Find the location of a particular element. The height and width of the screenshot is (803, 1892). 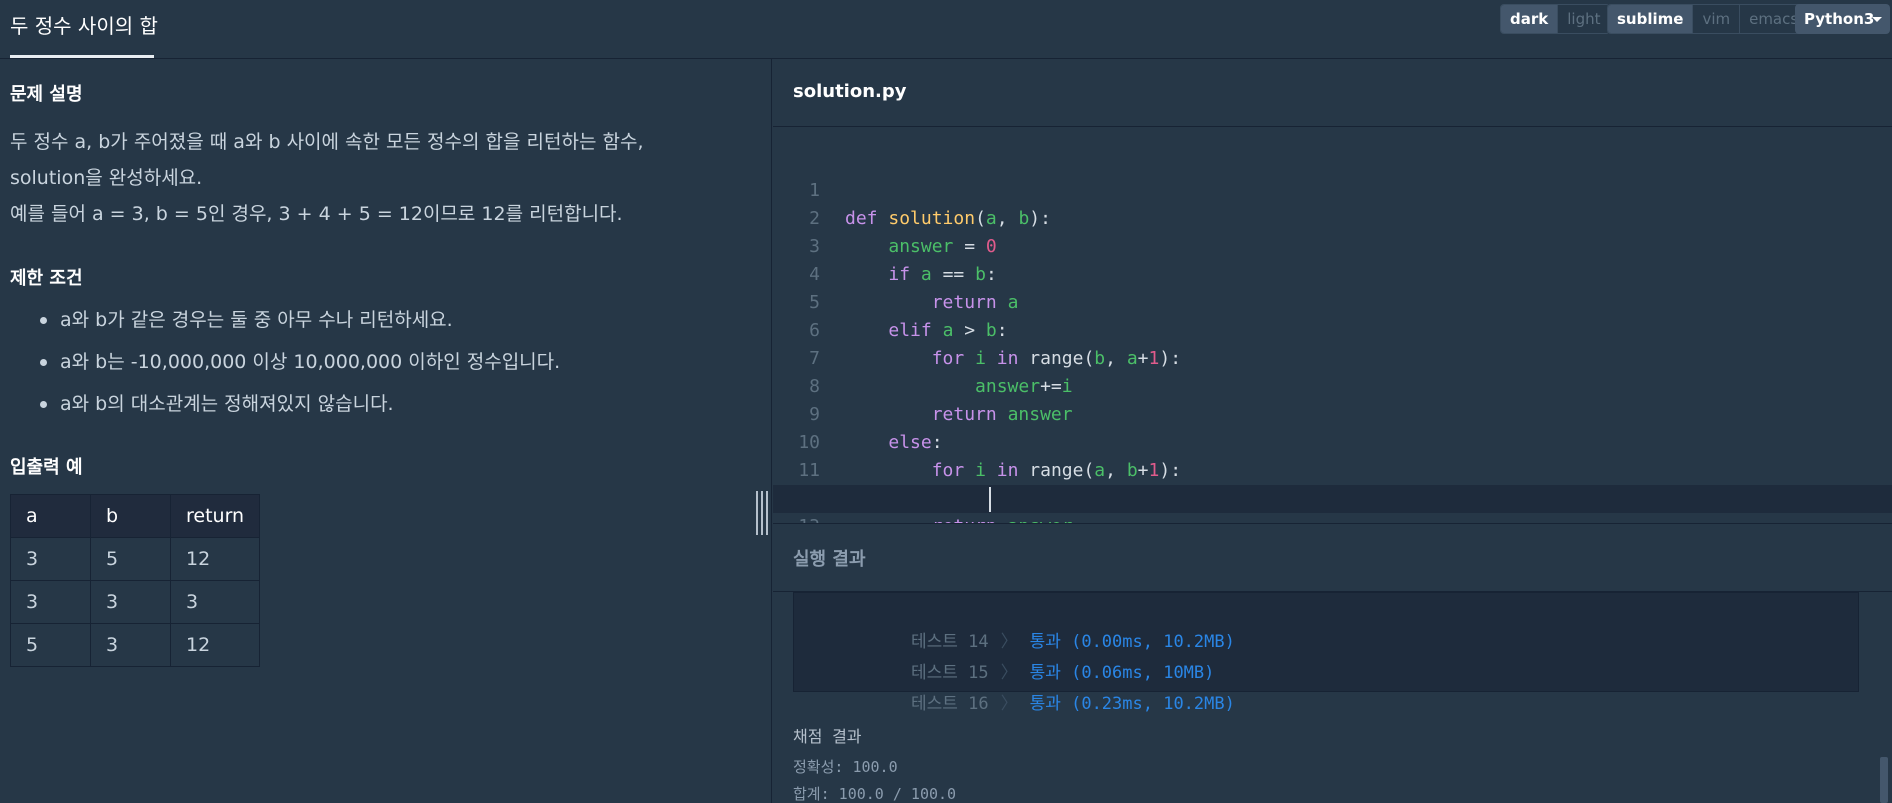

page-title: 두 정수 사이의 합 is located at coordinates (84, 26).